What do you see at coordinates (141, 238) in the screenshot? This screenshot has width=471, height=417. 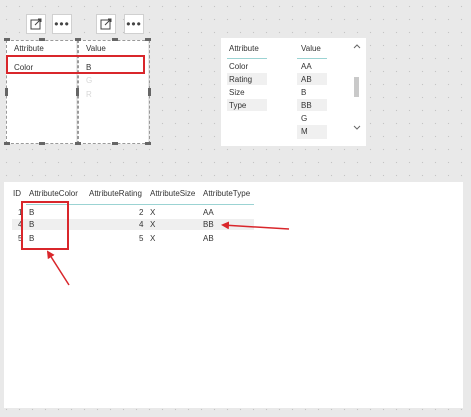 I see `cell-attributerating: 5` at bounding box center [141, 238].